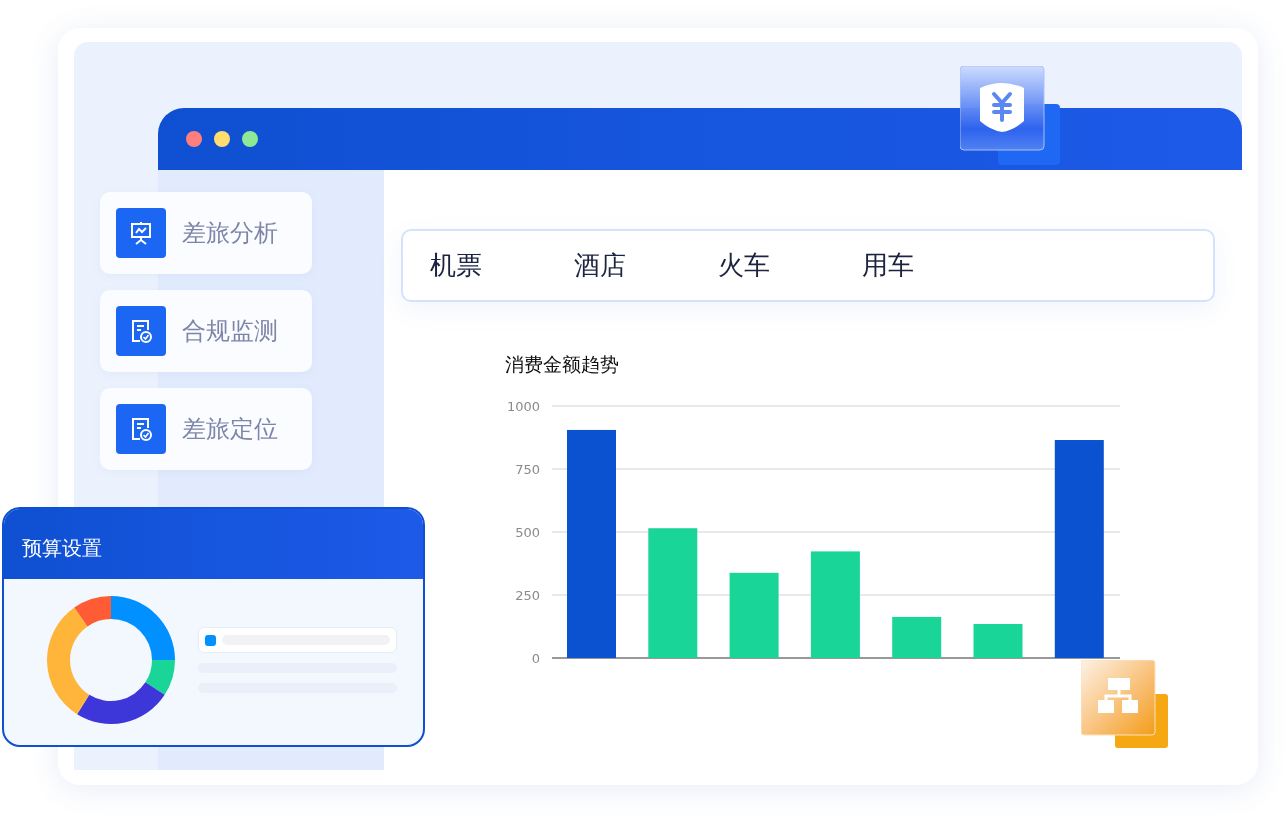  Describe the element at coordinates (456, 265) in the screenshot. I see `tab: 机票` at that location.